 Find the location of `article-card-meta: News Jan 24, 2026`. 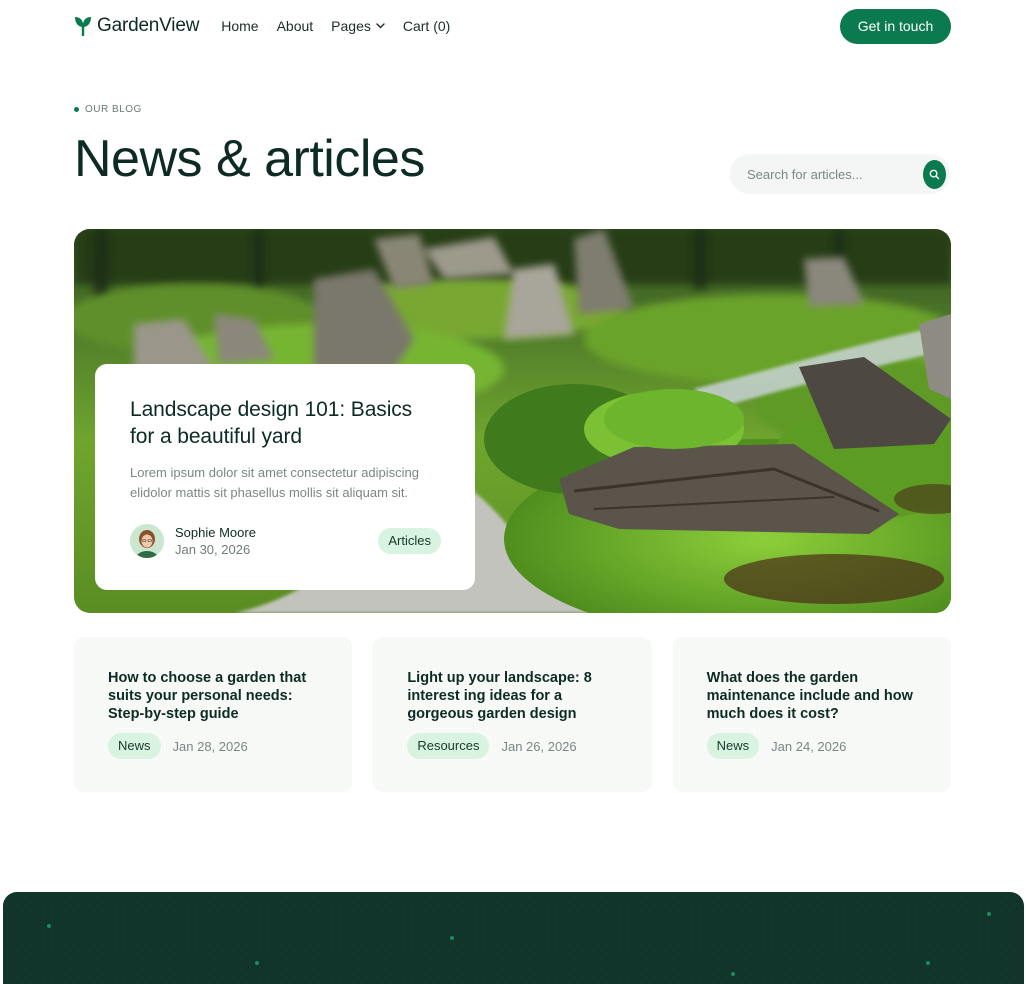

article-card-meta: News Jan 24, 2026 is located at coordinates (818, 746).